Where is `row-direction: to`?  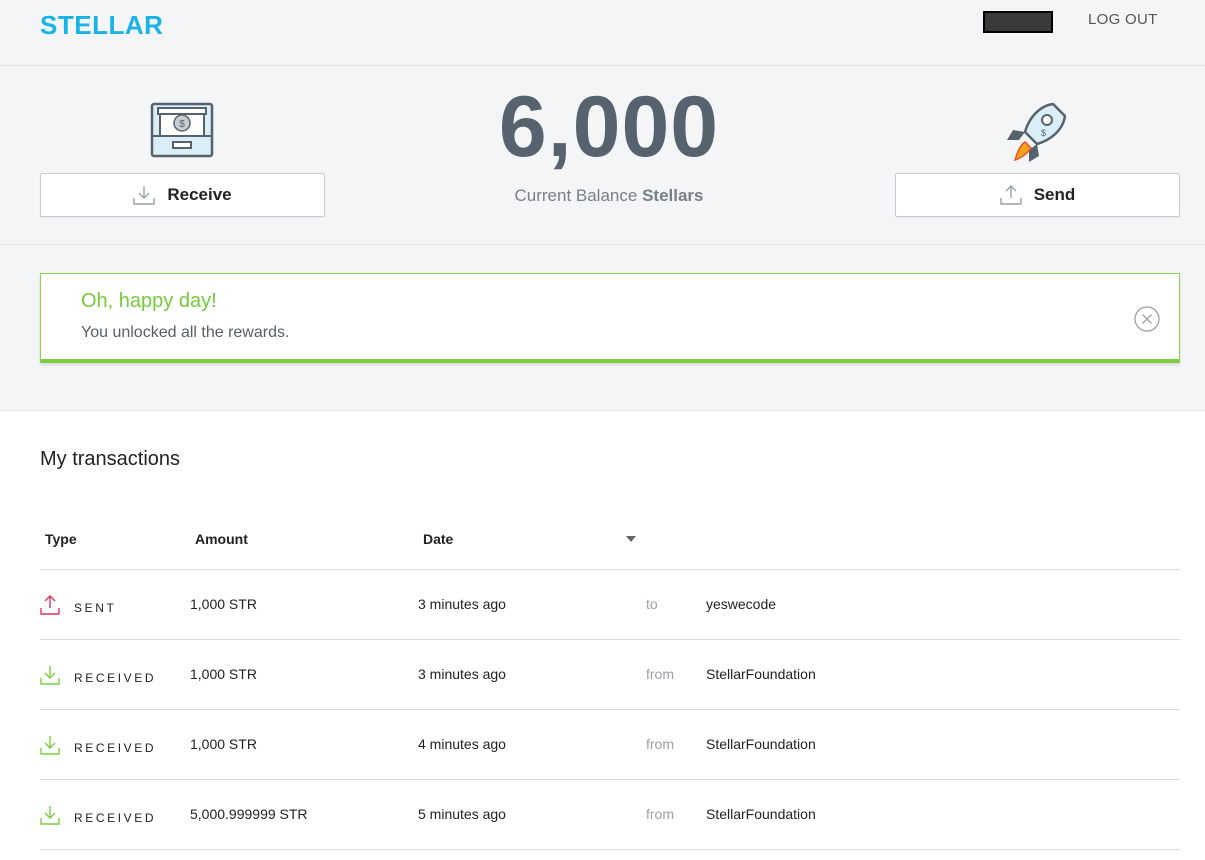 row-direction: to is located at coordinates (652, 604).